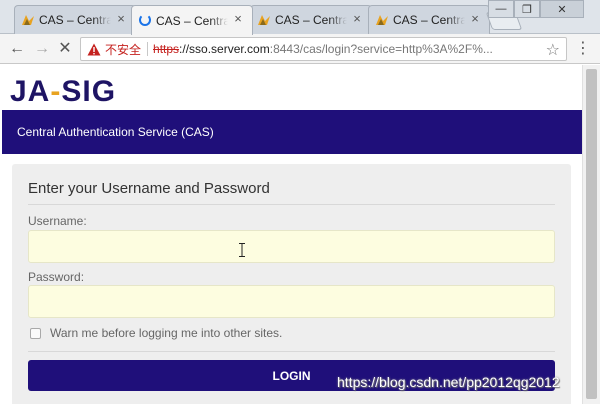 This screenshot has width=600, height=404. What do you see at coordinates (148, 49) in the screenshot?
I see `address-separator` at bounding box center [148, 49].